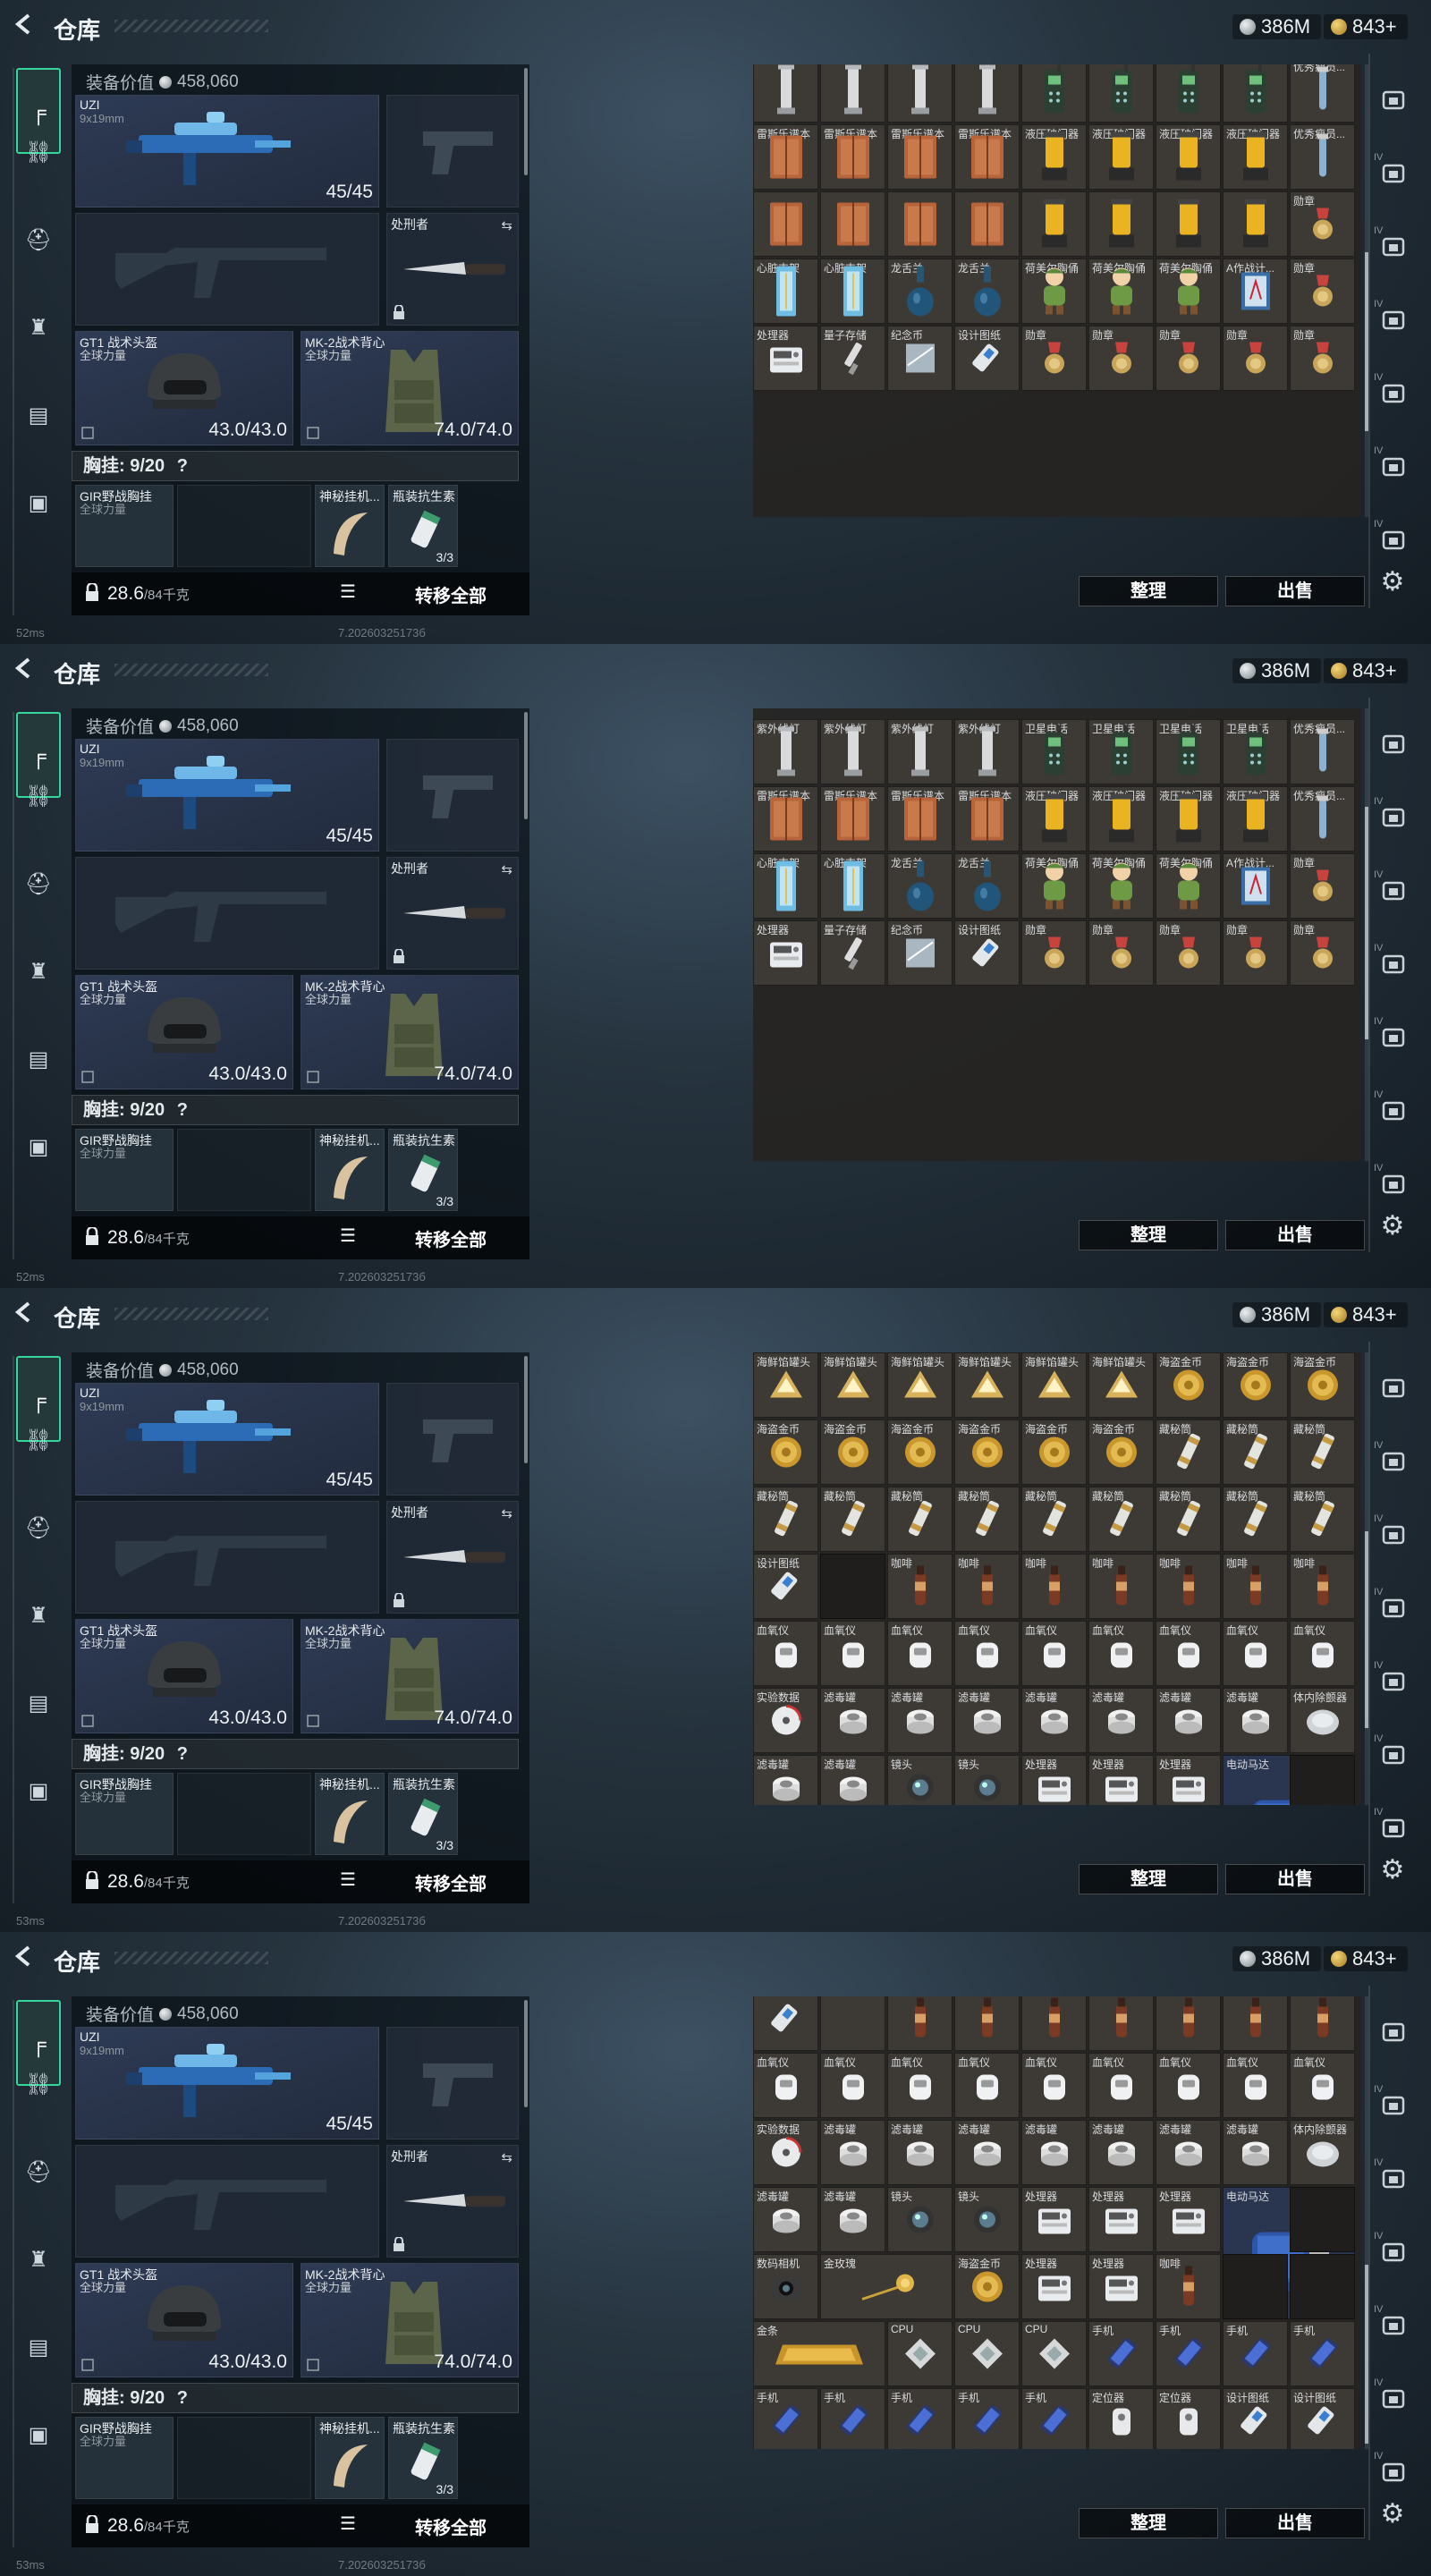 This screenshot has height=2576, width=1431. What do you see at coordinates (1366, 1314) in the screenshot?
I see `gold-currency: 843+` at bounding box center [1366, 1314].